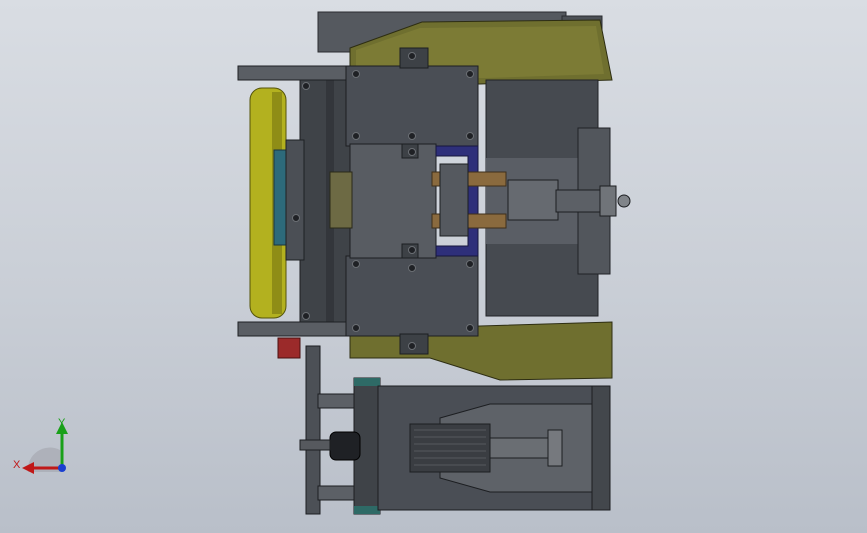  I want to click on x-axis-label: X, so click(17, 465).